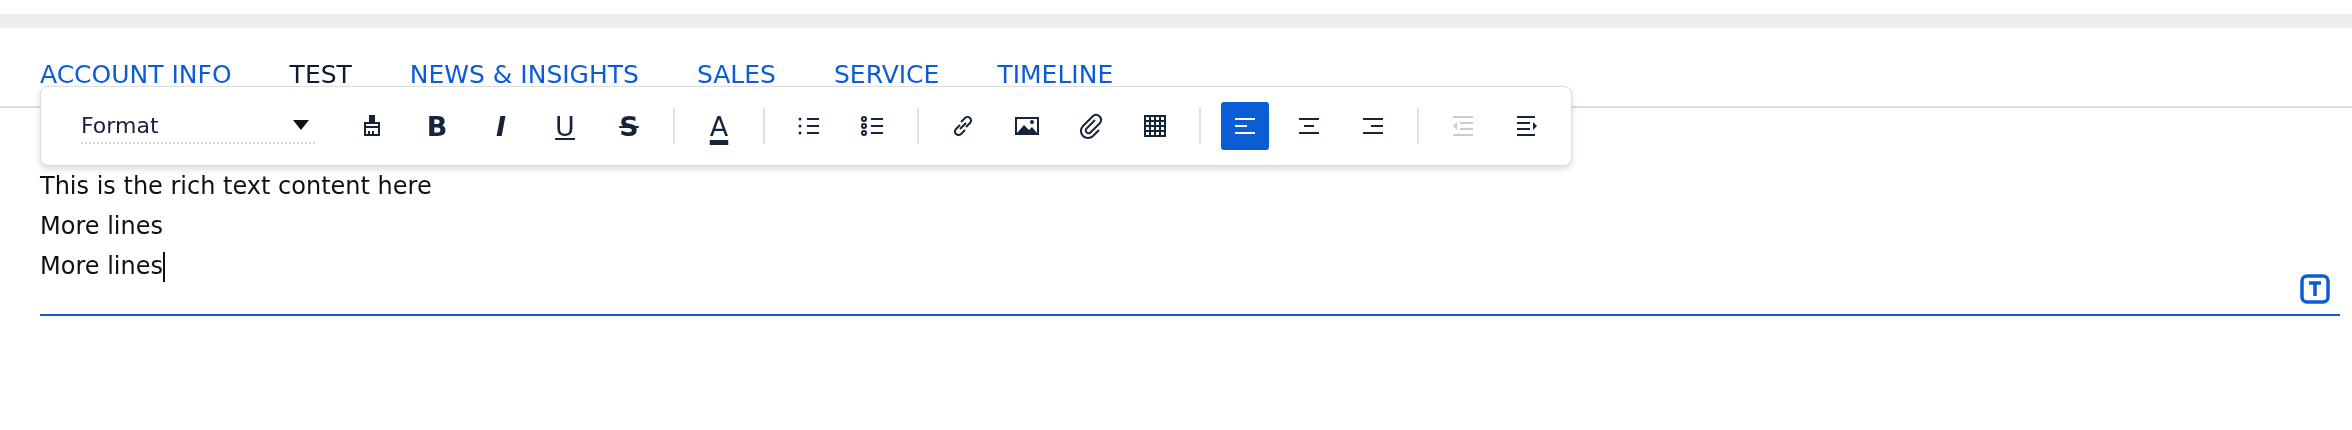  What do you see at coordinates (886, 74) in the screenshot?
I see `tab: SERVICE` at bounding box center [886, 74].